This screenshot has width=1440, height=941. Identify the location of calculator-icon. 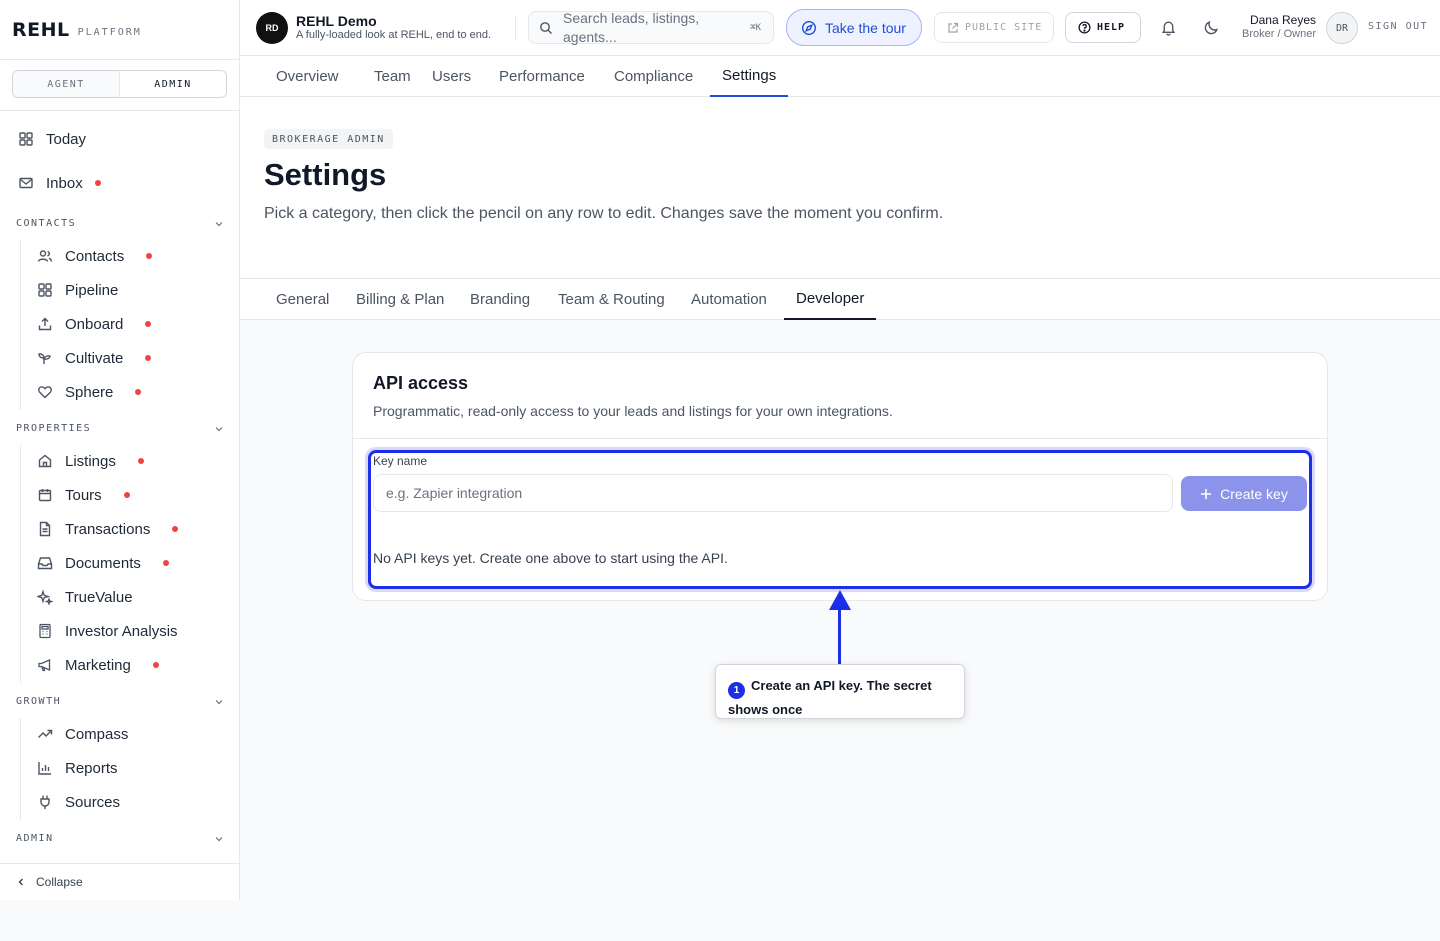
(45, 631).